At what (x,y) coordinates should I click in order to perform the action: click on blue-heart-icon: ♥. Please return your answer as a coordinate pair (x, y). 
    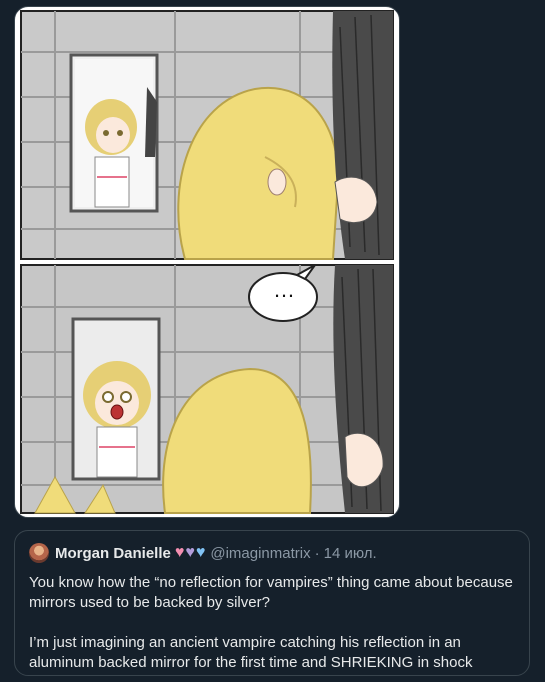
    Looking at the image, I should click on (200, 552).